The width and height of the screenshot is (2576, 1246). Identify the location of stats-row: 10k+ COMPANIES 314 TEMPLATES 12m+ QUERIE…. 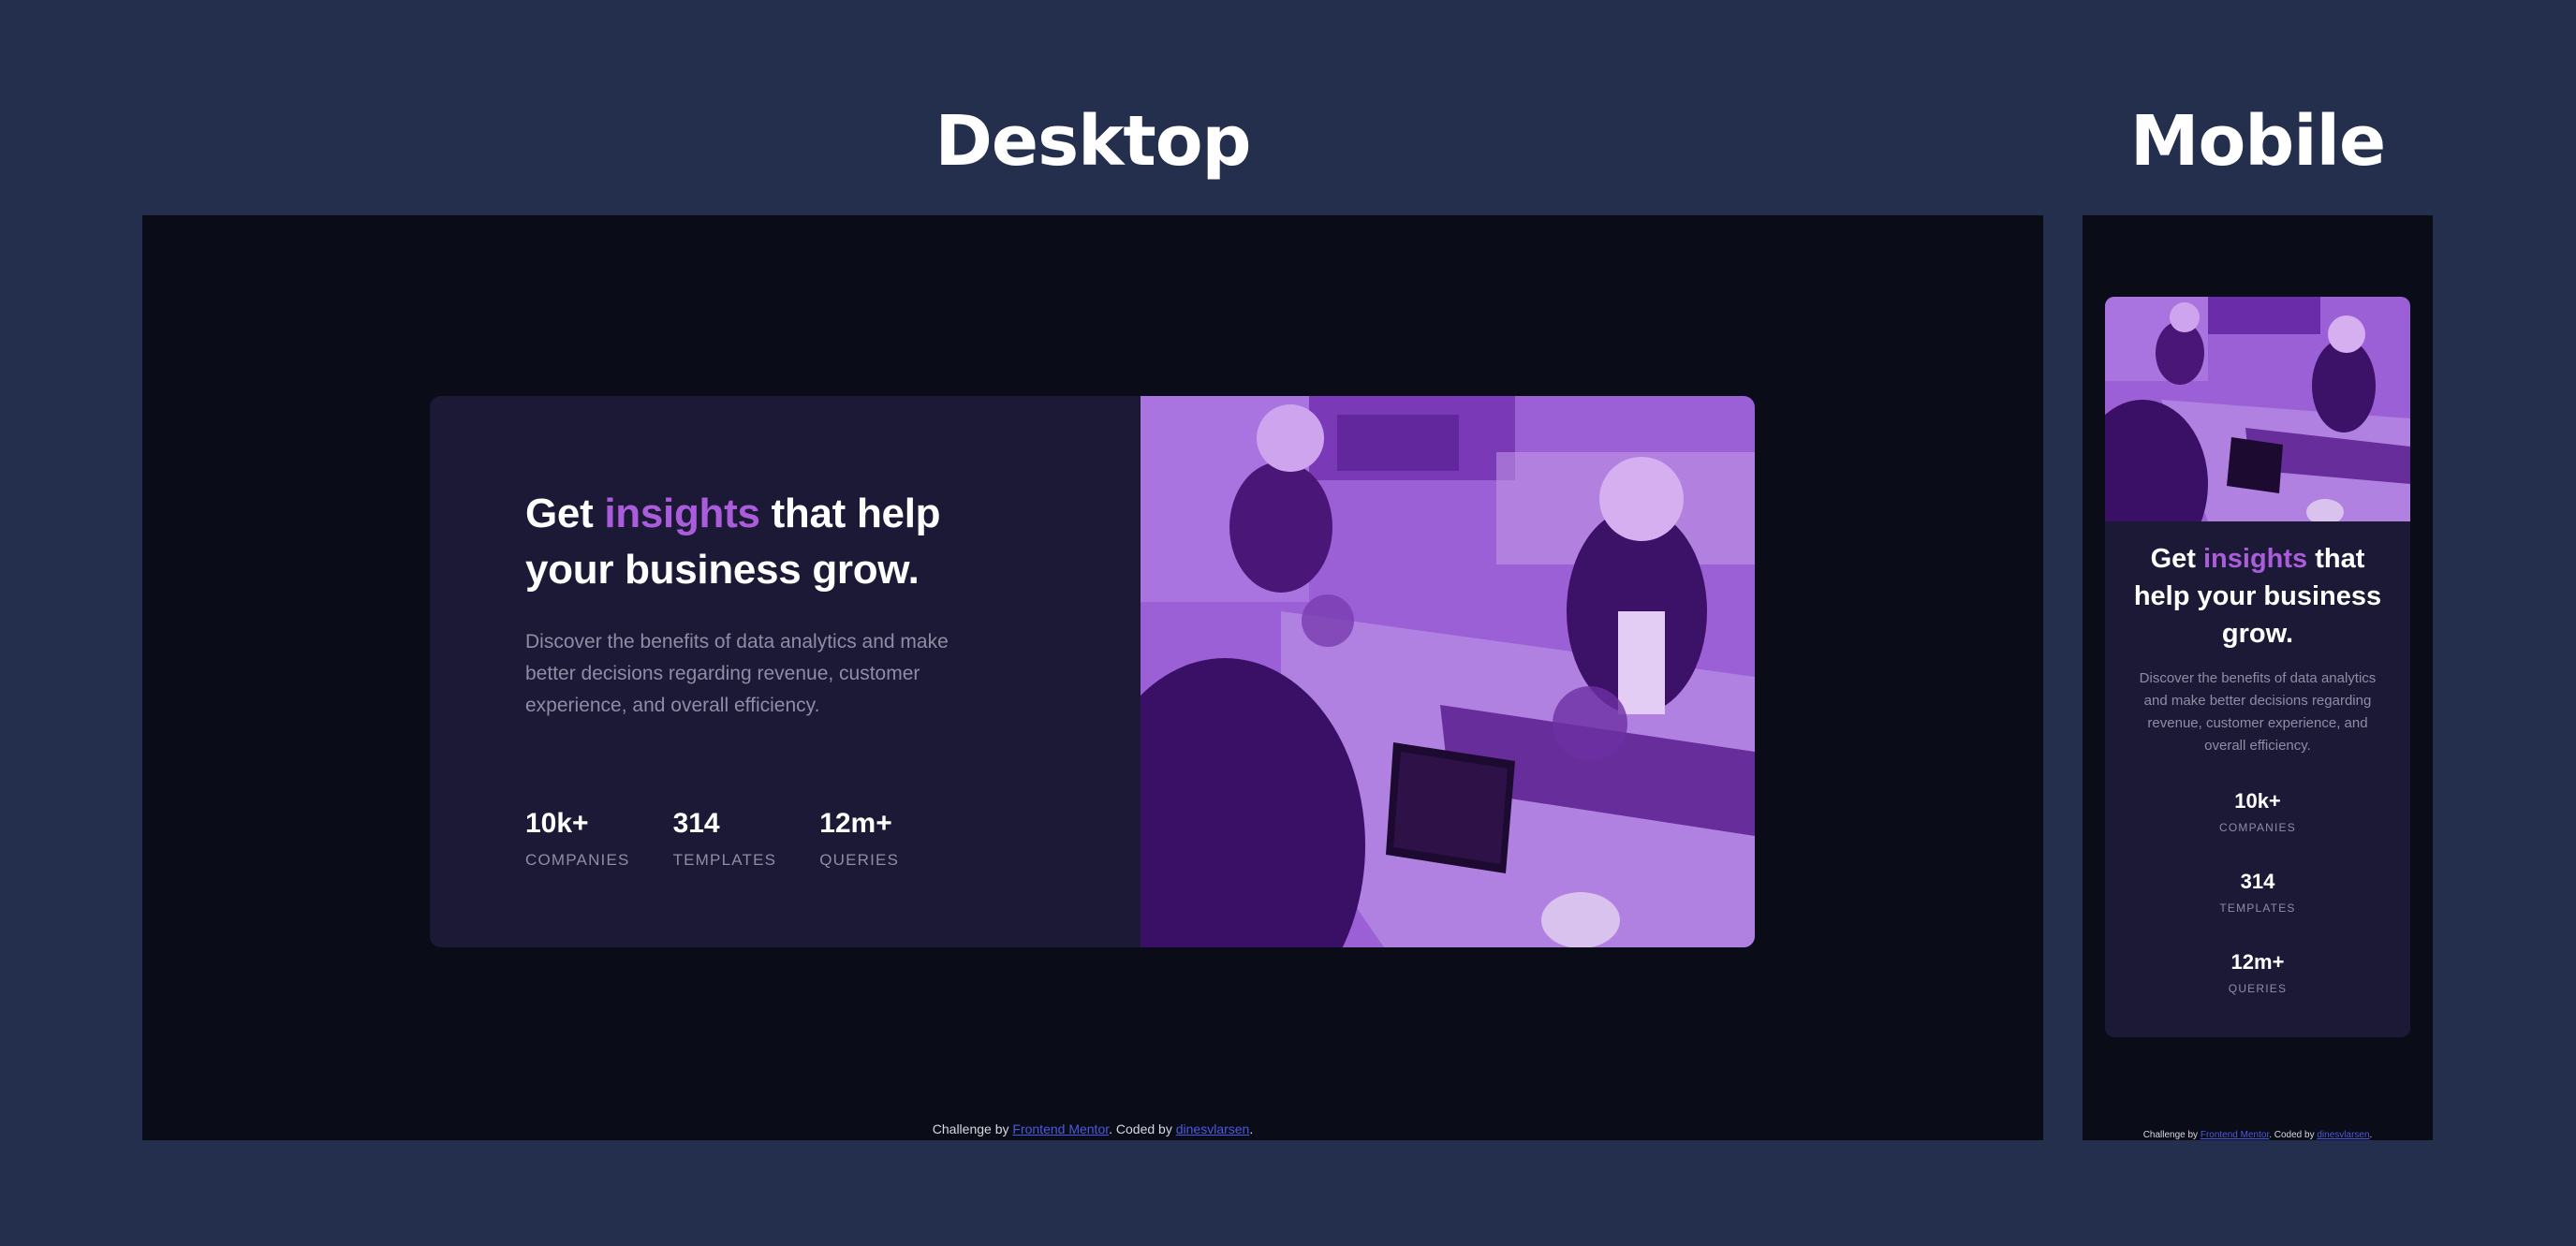
(712, 839).